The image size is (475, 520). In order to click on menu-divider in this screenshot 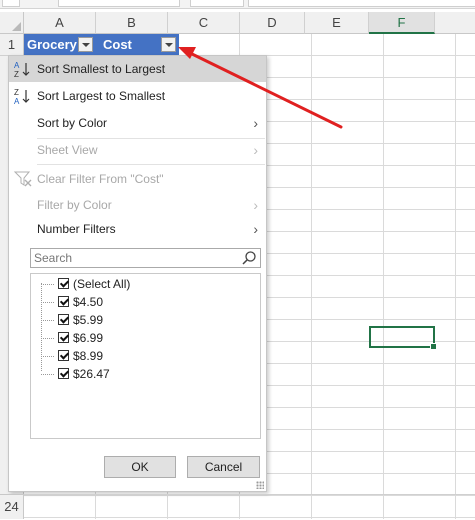, I will do `click(151, 164)`.